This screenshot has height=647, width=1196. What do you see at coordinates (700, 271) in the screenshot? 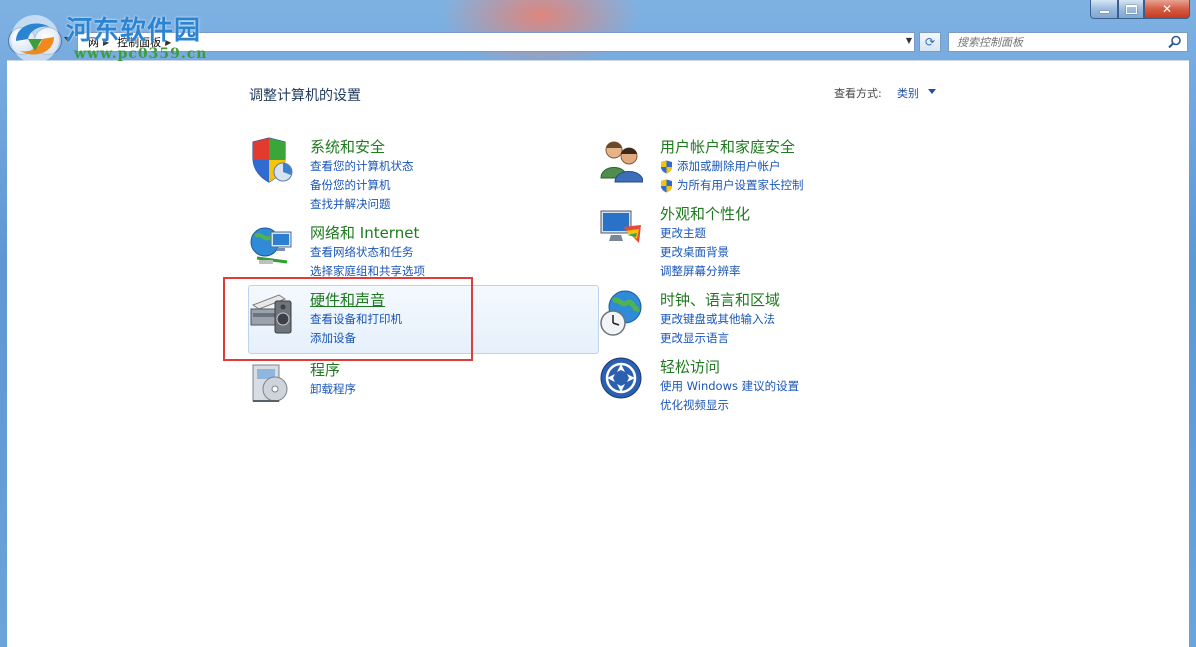
I see `link-screen-resolution: 调整屏幕分辨率` at bounding box center [700, 271].